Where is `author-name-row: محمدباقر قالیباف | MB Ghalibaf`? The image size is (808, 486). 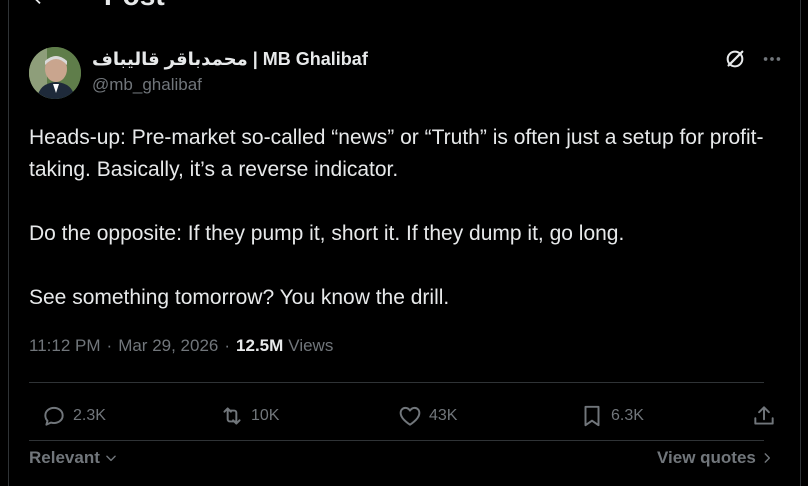 author-name-row: محمدباقر قالیباف | MB Ghalibaf is located at coordinates (230, 59).